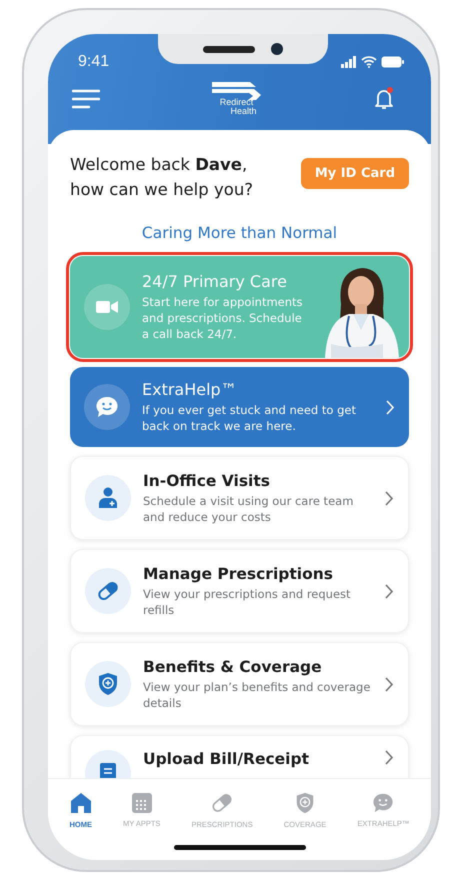 This screenshot has width=462, height=880. Describe the element at coordinates (393, 62) in the screenshot. I see `battery-icon` at that location.